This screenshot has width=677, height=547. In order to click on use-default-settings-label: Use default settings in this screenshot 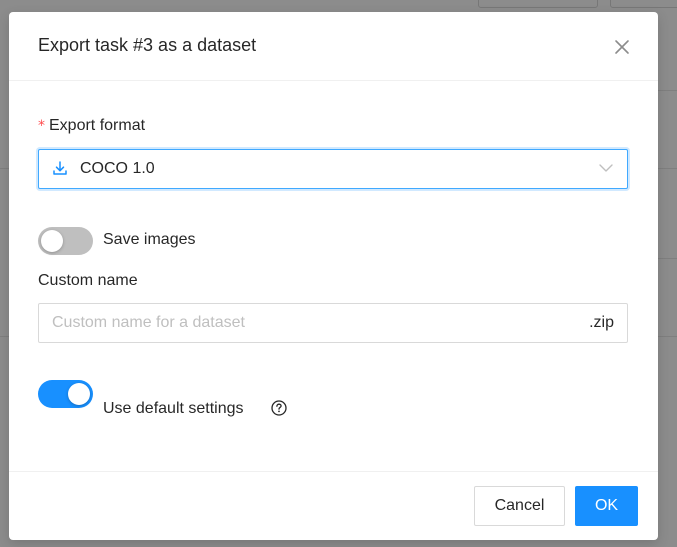, I will do `click(173, 408)`.